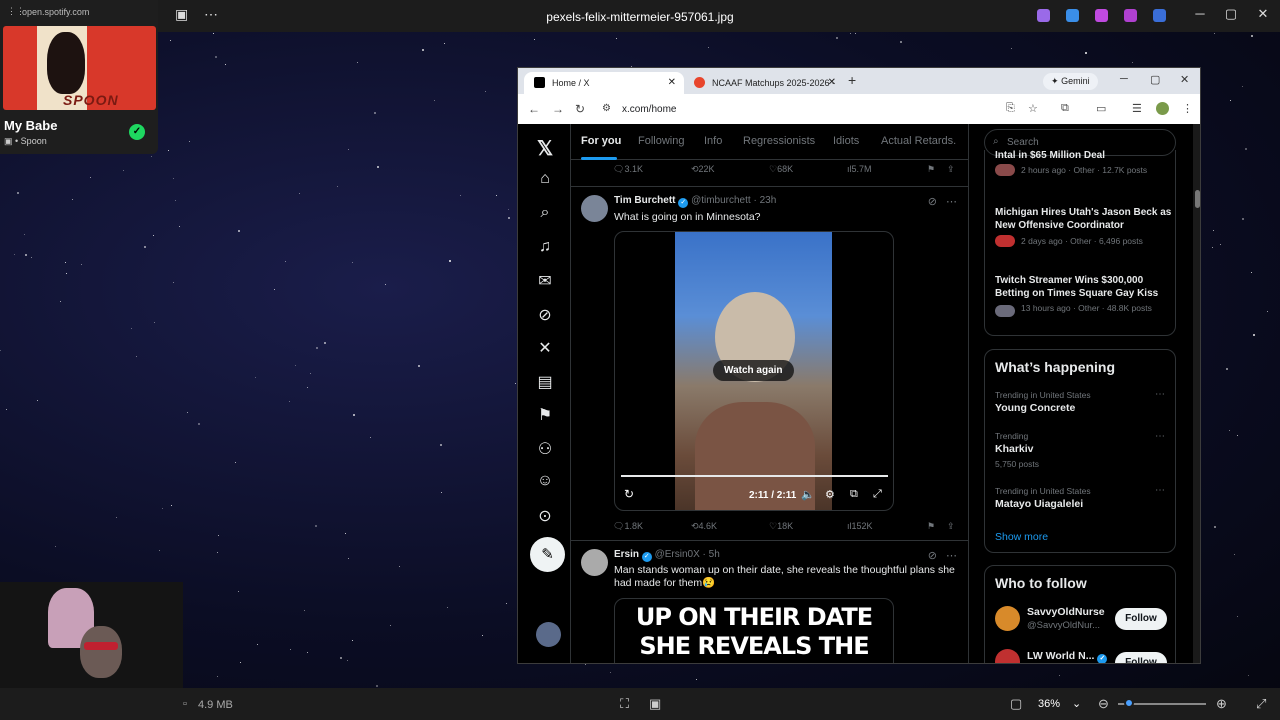 The image size is (1280, 720). I want to click on replay-icon: ↻, so click(629, 494).